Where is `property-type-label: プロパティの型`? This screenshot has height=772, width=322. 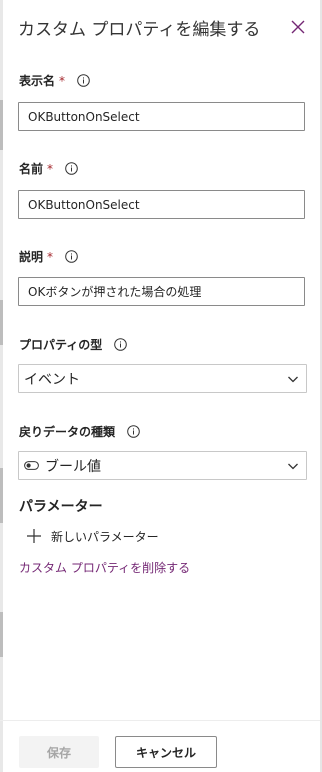
property-type-label: プロパティの型 is located at coordinates (73, 344).